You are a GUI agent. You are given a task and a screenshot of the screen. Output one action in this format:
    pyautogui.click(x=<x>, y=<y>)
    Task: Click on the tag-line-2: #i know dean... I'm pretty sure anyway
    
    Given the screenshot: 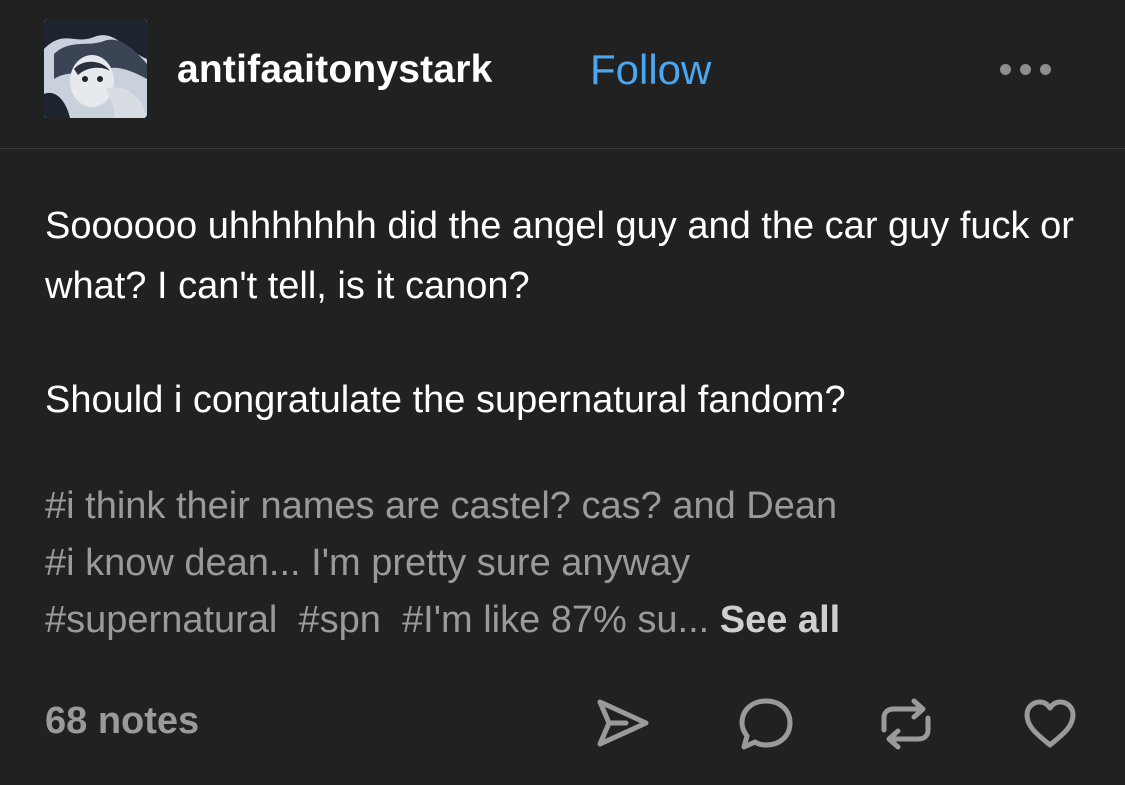 What is the action you would take?
    pyautogui.click(x=570, y=563)
    